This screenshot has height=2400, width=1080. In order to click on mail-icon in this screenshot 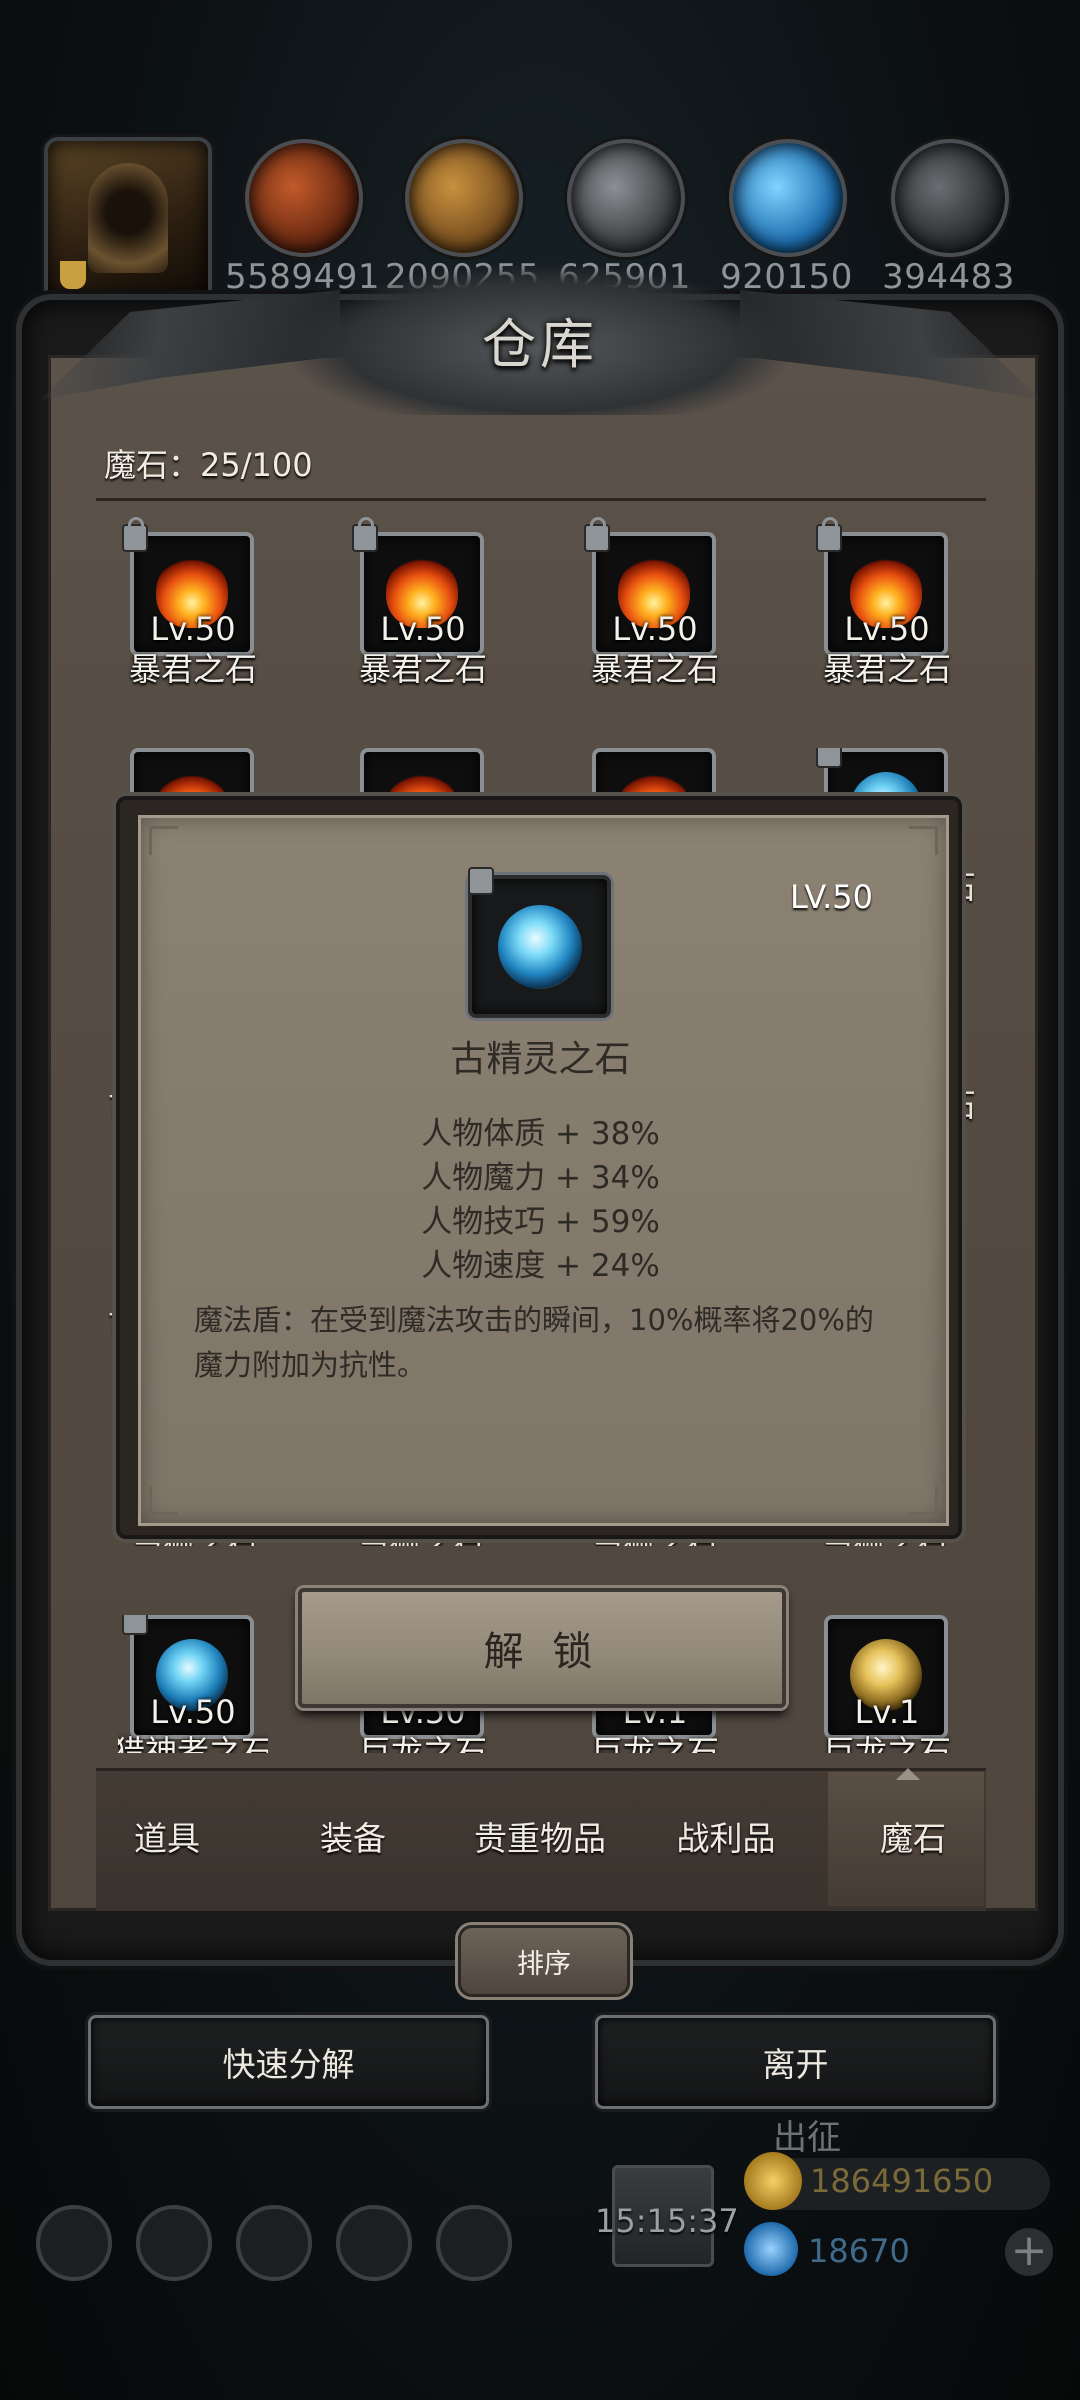, I will do `click(374, 2243)`.